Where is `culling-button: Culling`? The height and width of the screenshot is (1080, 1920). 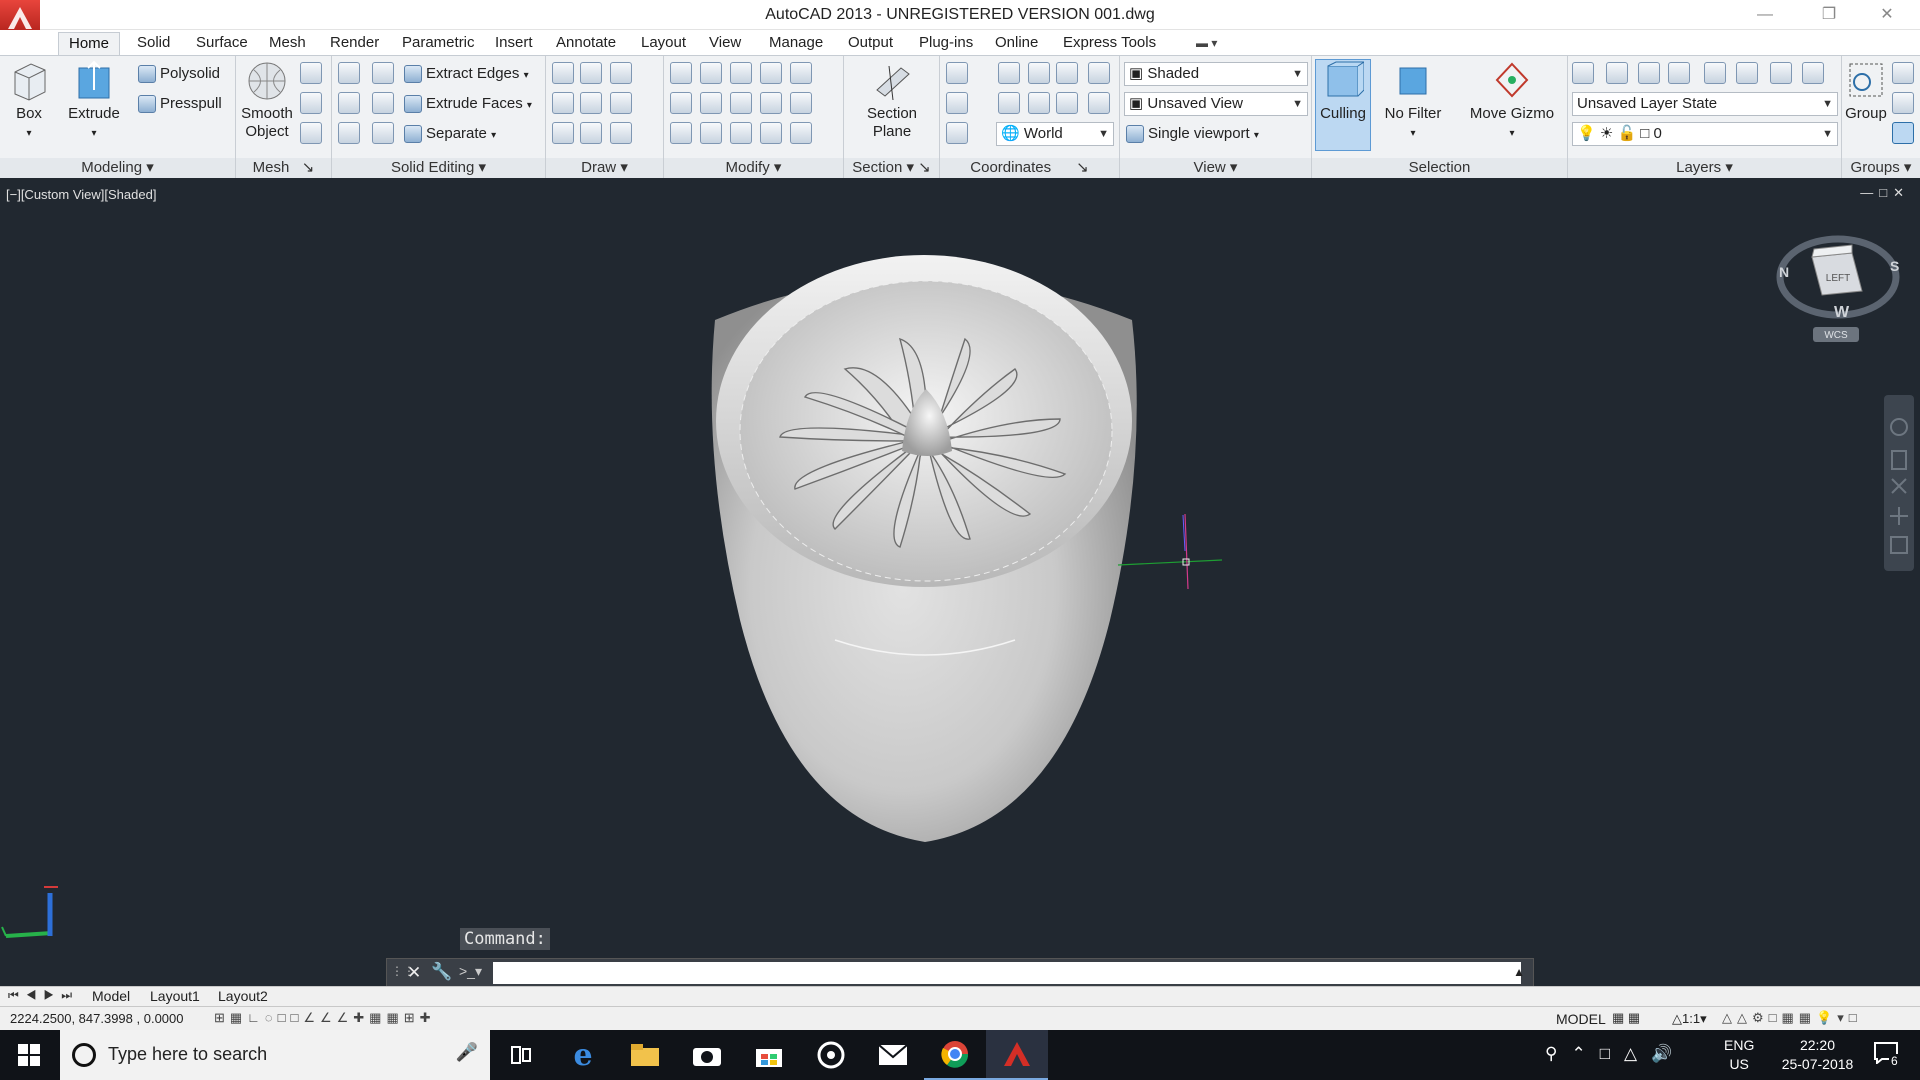
culling-button: Culling is located at coordinates (1343, 105).